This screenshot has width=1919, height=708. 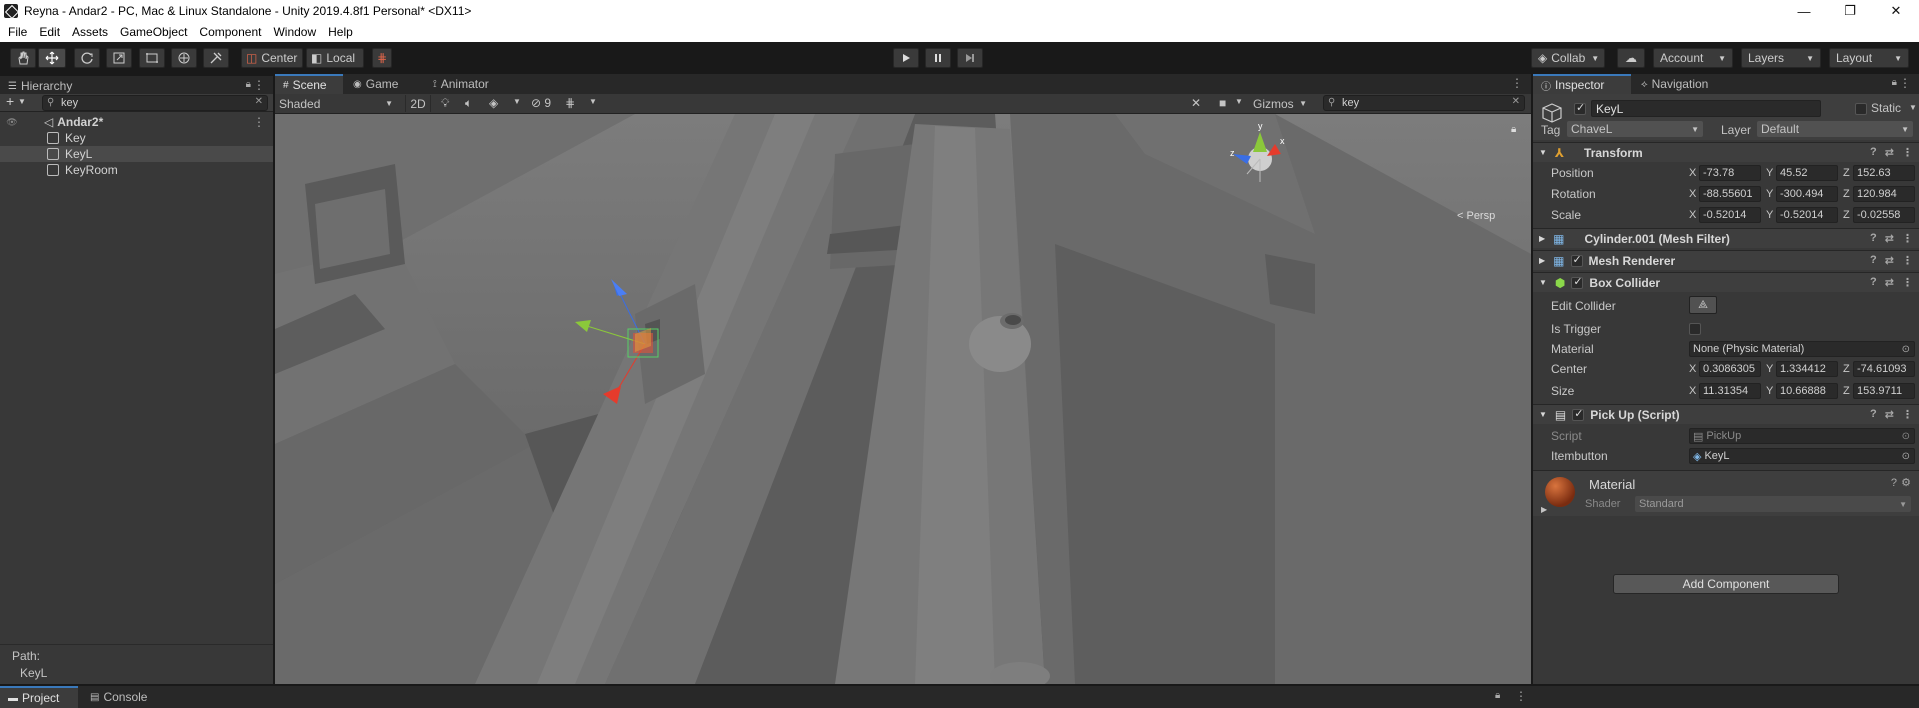 What do you see at coordinates (136, 170) in the screenshot?
I see `list-item: KeyRoom` at bounding box center [136, 170].